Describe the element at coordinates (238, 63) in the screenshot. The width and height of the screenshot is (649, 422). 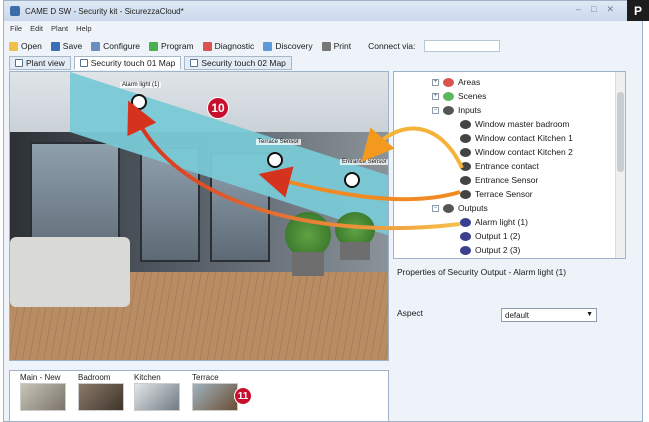
I see `tab-security-touch-02-map: Security touch 02 Map` at that location.